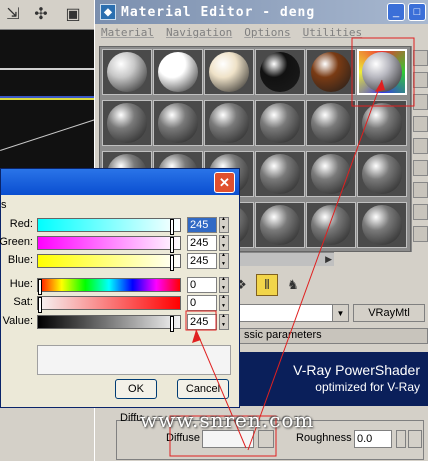 The image size is (428, 461). Describe the element at coordinates (420, 234) in the screenshot. I see `material-navigator-button` at that location.